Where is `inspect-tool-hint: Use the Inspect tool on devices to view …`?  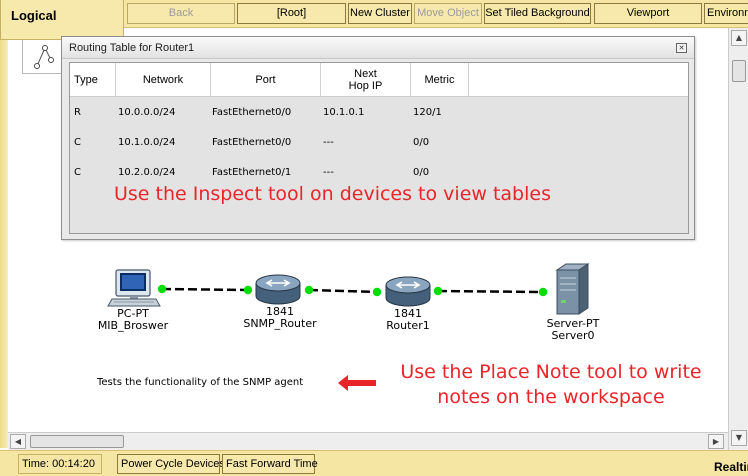
inspect-tool-hint: Use the Inspect tool on devices to view … is located at coordinates (332, 194).